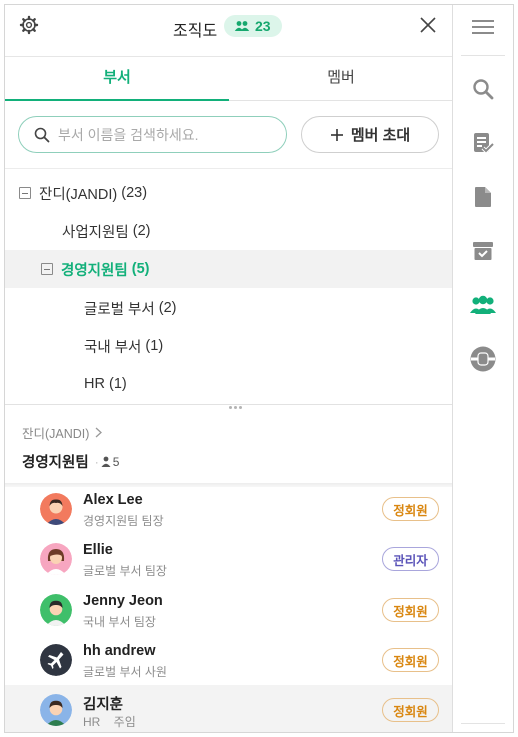 The width and height of the screenshot is (518, 737). What do you see at coordinates (55, 463) in the screenshot?
I see `department-name: 경영지원팀` at bounding box center [55, 463].